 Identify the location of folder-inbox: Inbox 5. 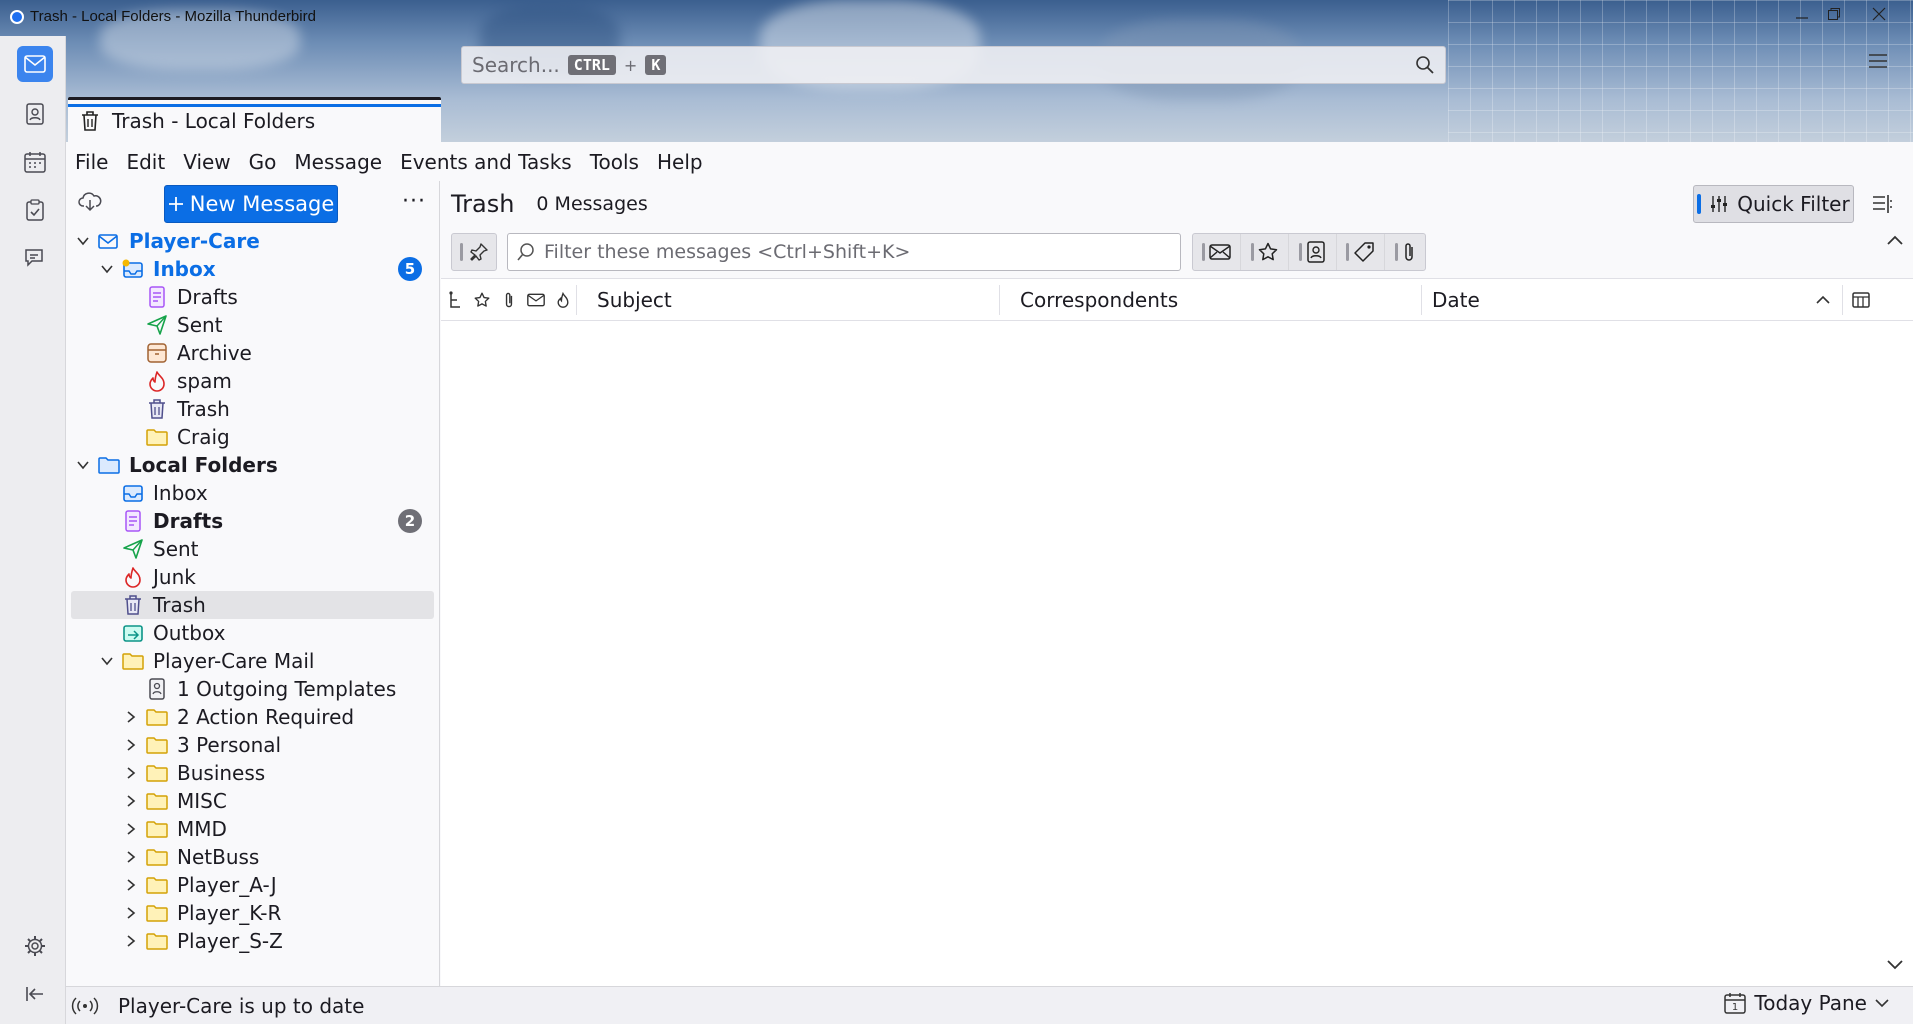
(253, 269).